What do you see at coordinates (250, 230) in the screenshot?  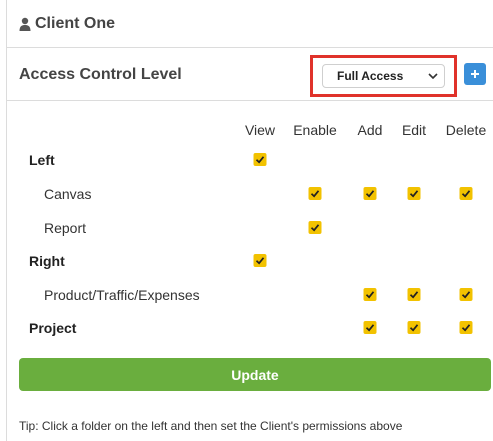 I see `permission-row: Report` at bounding box center [250, 230].